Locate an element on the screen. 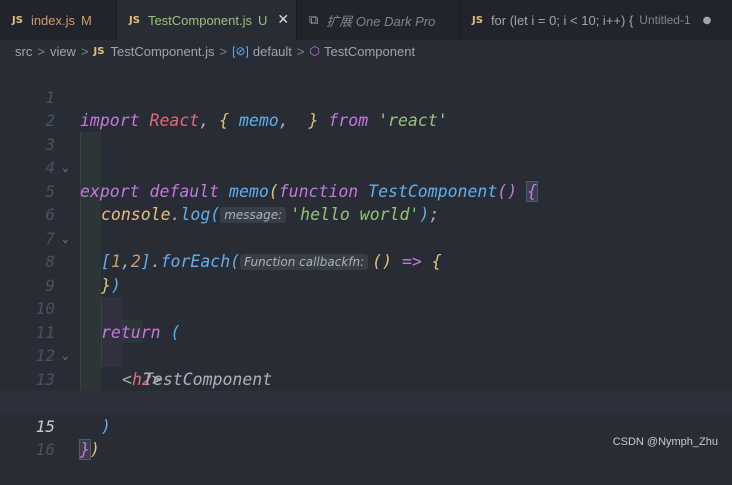  breadcrumb-view: view is located at coordinates (63, 51).